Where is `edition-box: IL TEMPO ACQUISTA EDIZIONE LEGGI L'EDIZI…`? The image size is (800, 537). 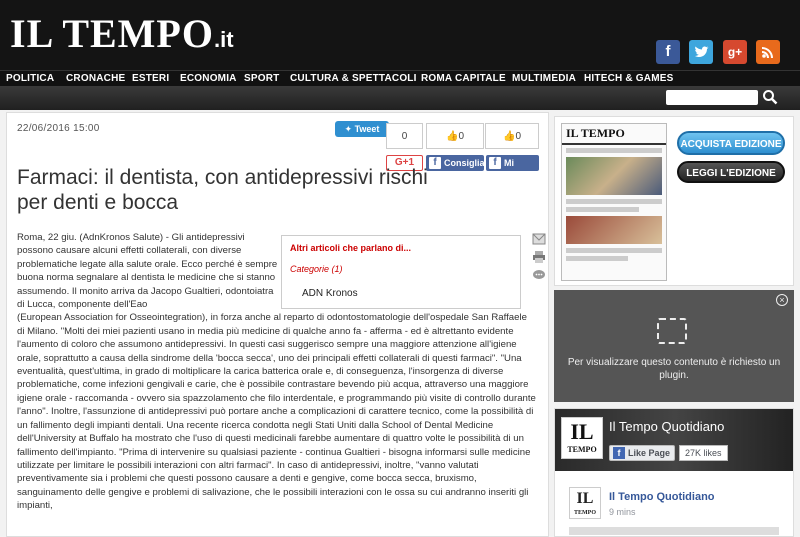 edition-box: IL TEMPO ACQUISTA EDIZIONE LEGGI L'EDIZI… is located at coordinates (674, 201).